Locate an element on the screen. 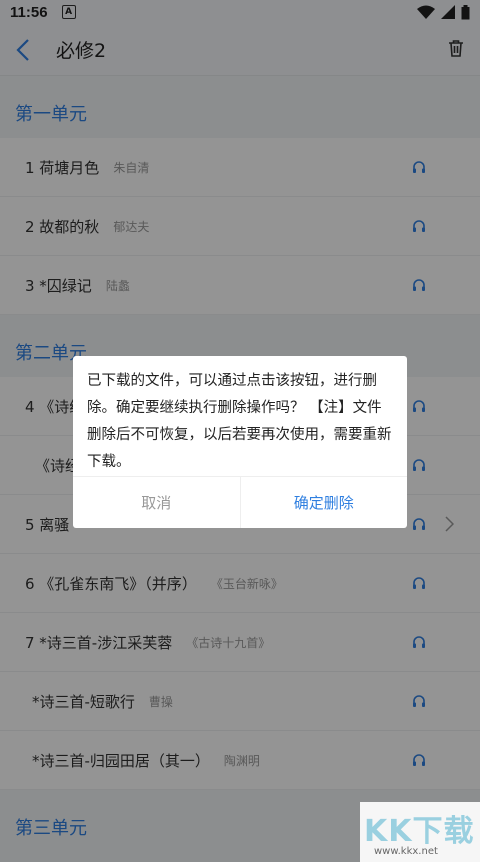  watermark-logo: KK下载 www.kkx.net is located at coordinates (420, 832).